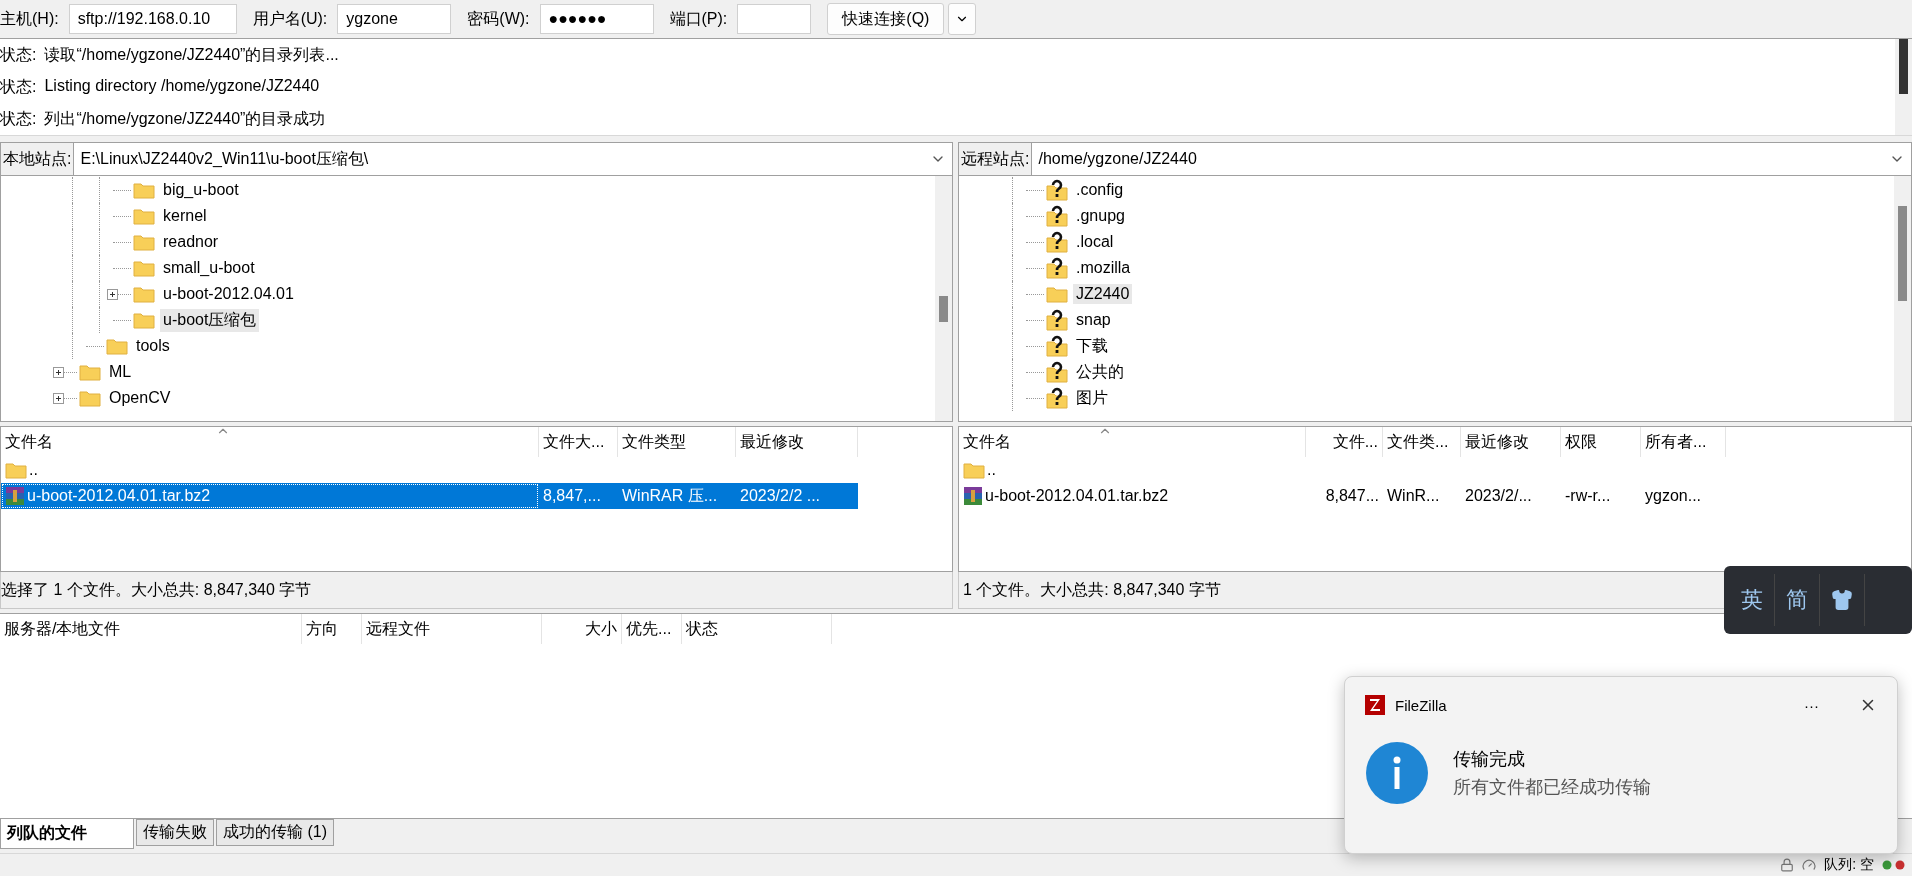 This screenshot has height=876, width=1912. Describe the element at coordinates (1100, 372) in the screenshot. I see `tree-item: 公共的` at that location.